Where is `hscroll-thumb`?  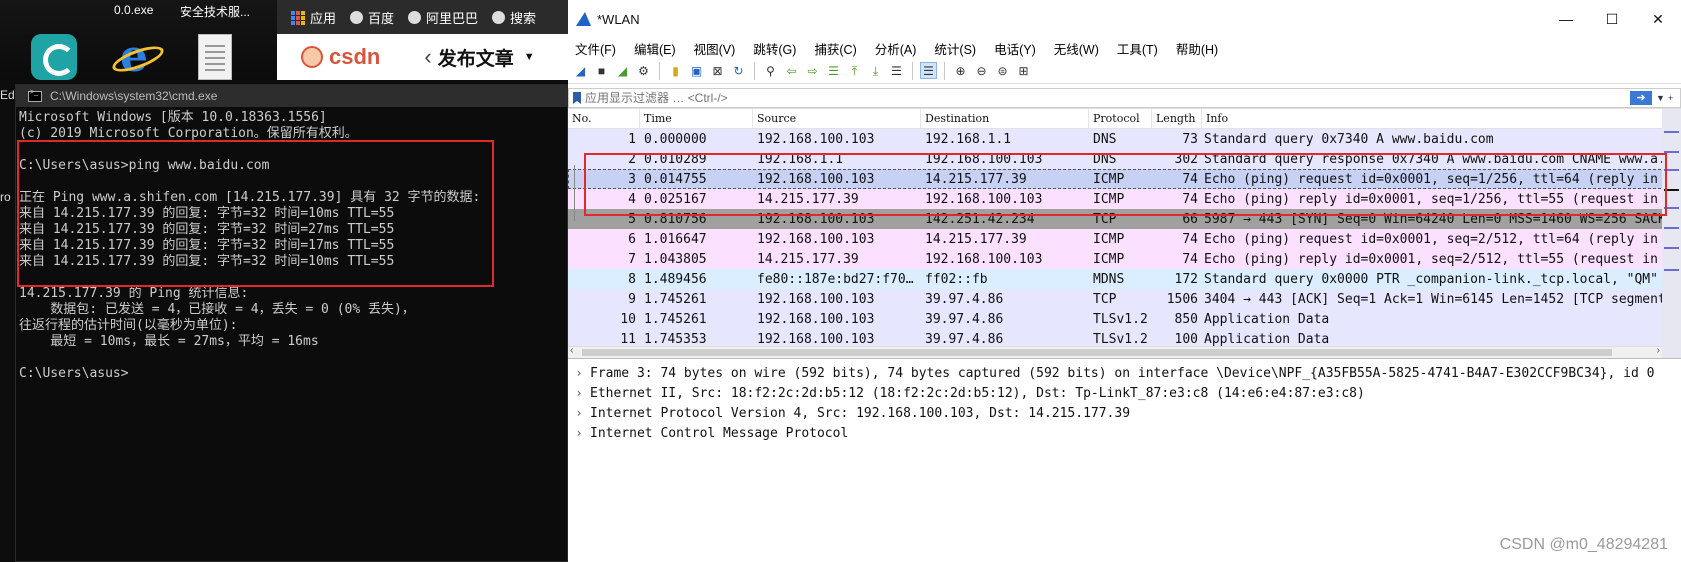 hscroll-thumb is located at coordinates (1097, 352).